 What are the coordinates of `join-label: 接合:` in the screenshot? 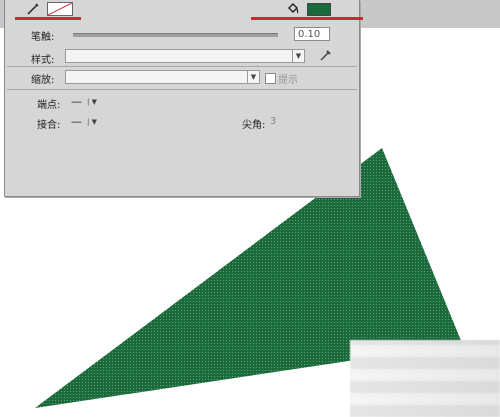 It's located at (49, 125).